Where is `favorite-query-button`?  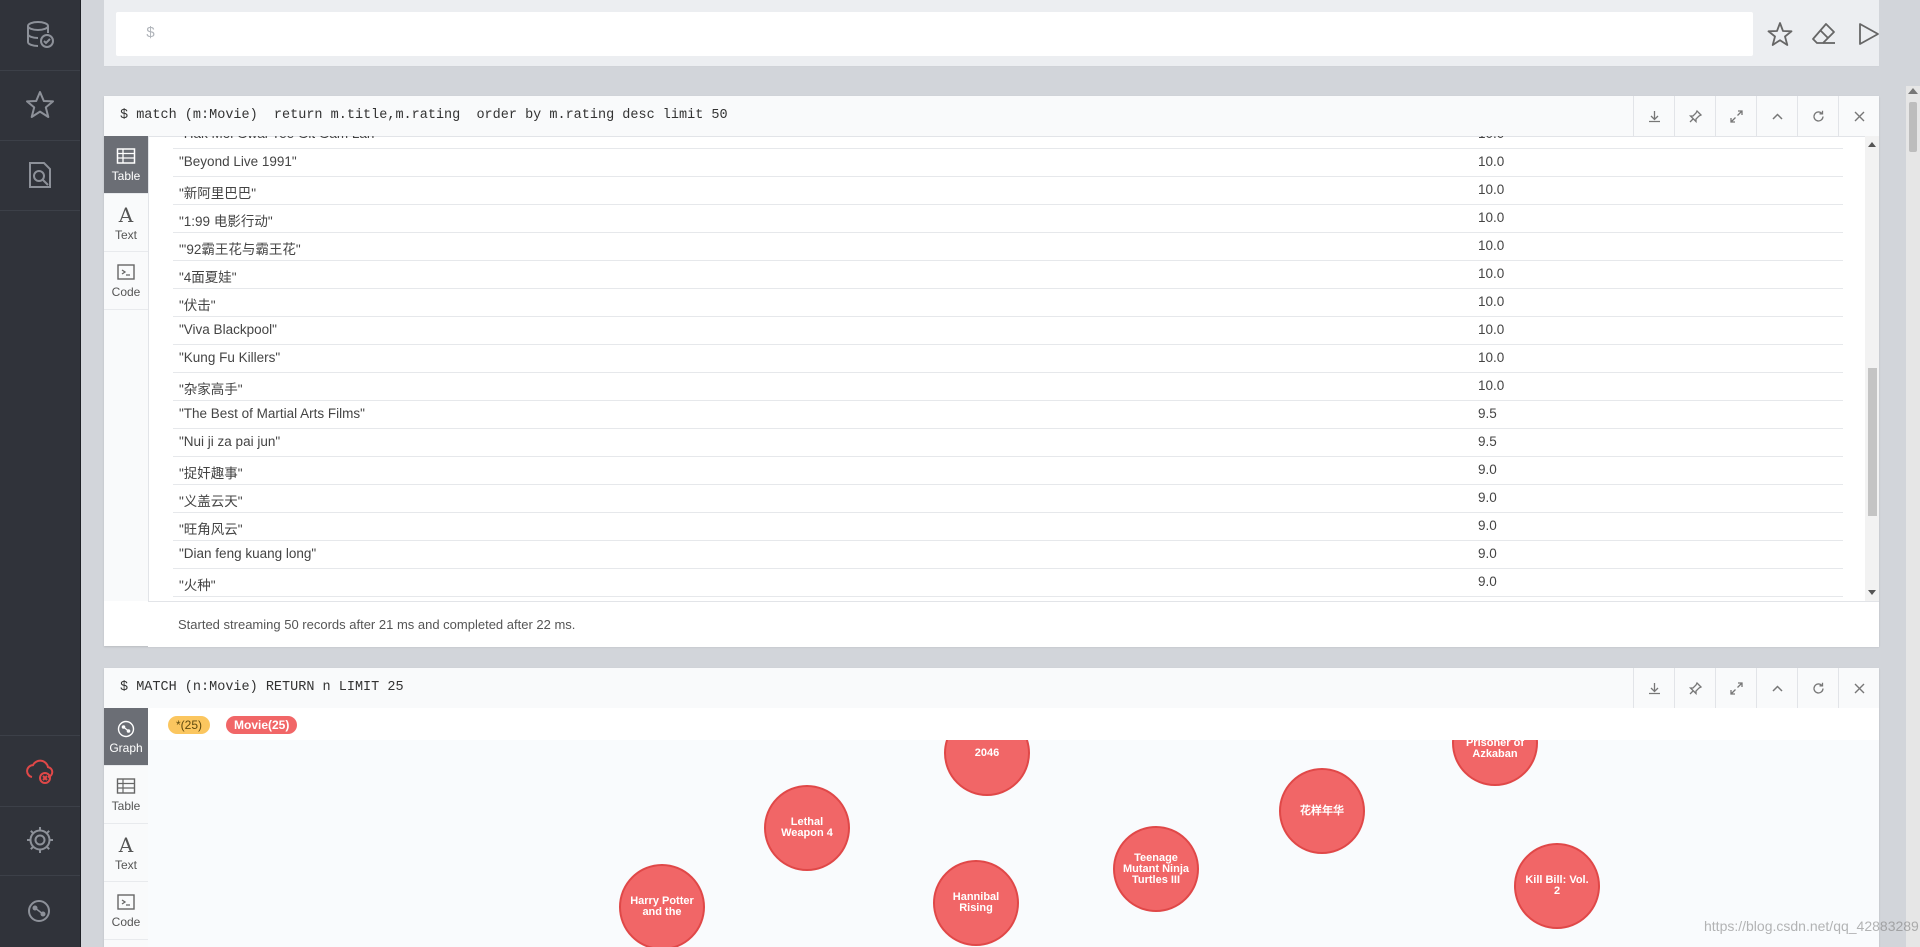 favorite-query-button is located at coordinates (1780, 34).